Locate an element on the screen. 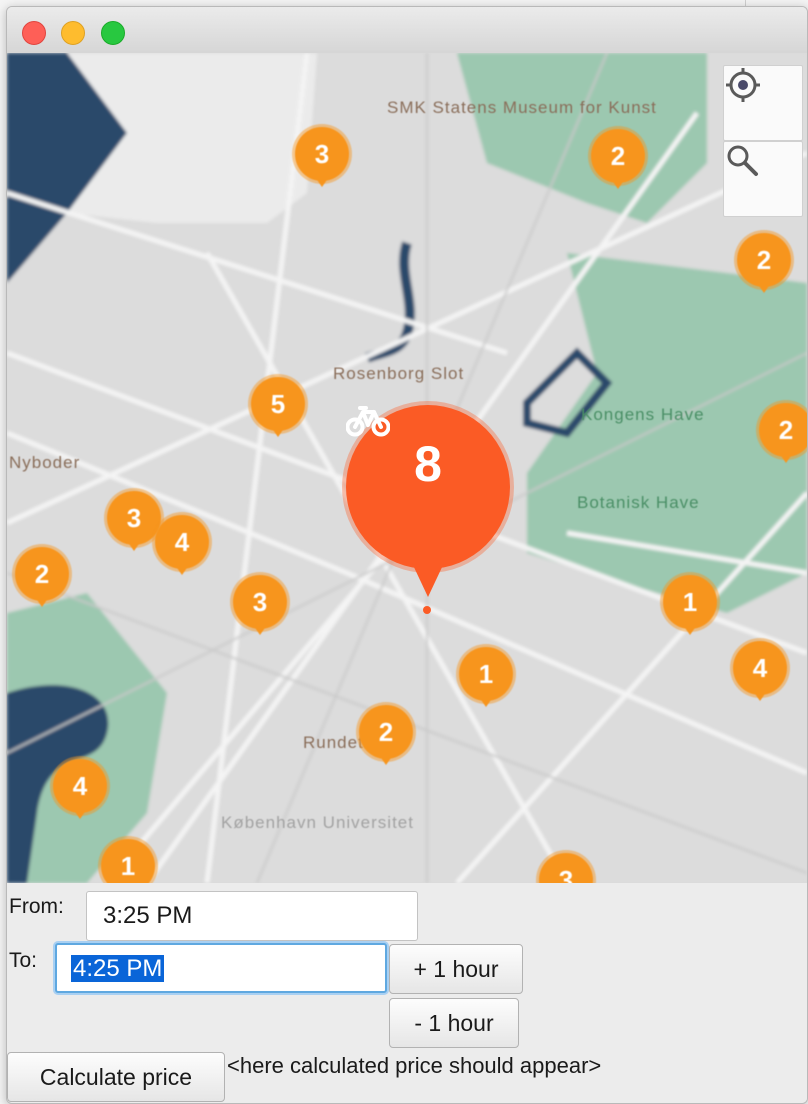  locate-button is located at coordinates (763, 103).